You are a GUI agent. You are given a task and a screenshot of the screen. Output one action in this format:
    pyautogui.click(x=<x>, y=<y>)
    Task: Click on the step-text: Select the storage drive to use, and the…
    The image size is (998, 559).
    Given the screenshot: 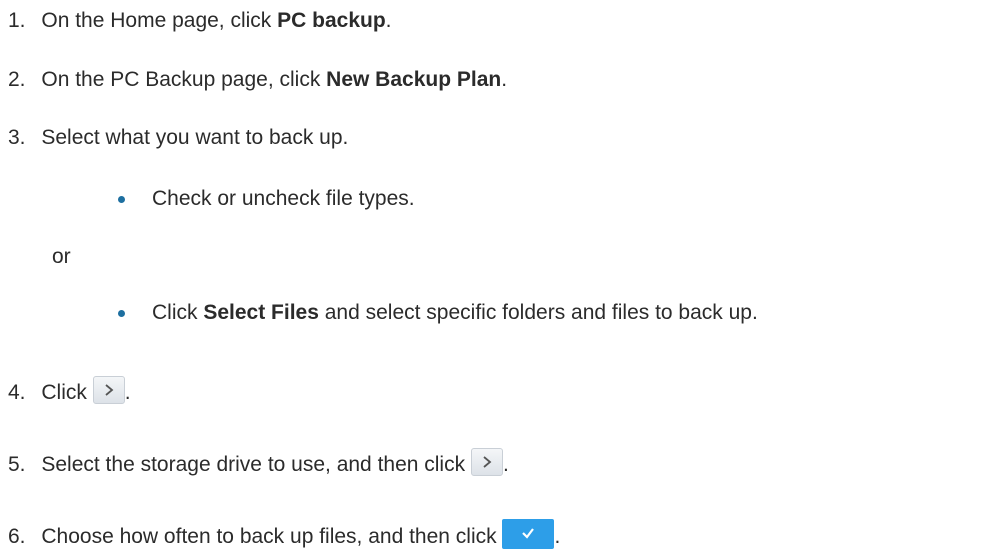 What is the action you would take?
    pyautogui.click(x=256, y=464)
    